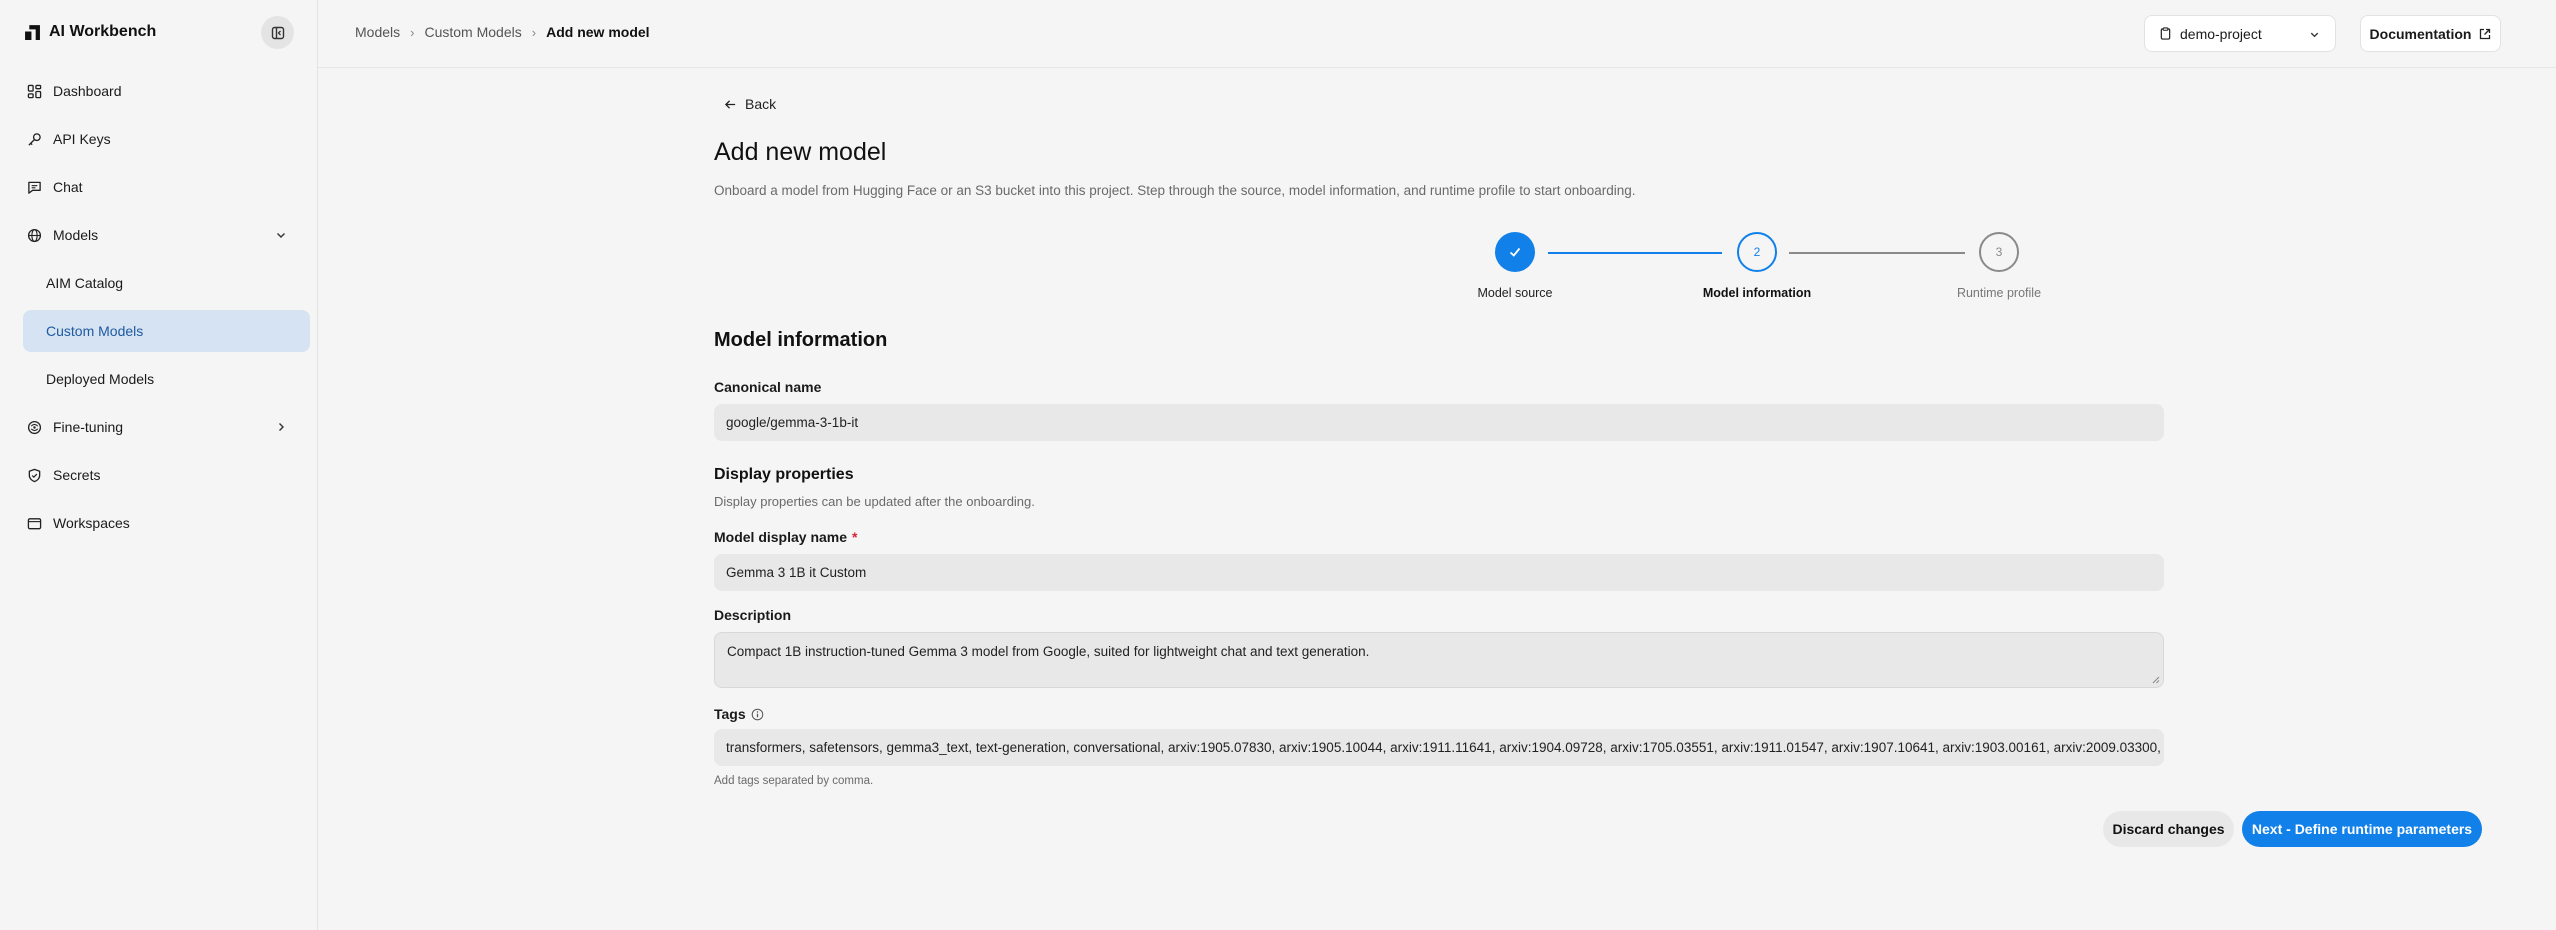 This screenshot has width=2556, height=930. Describe the element at coordinates (34, 91) in the screenshot. I see `dashboard-icon` at that location.